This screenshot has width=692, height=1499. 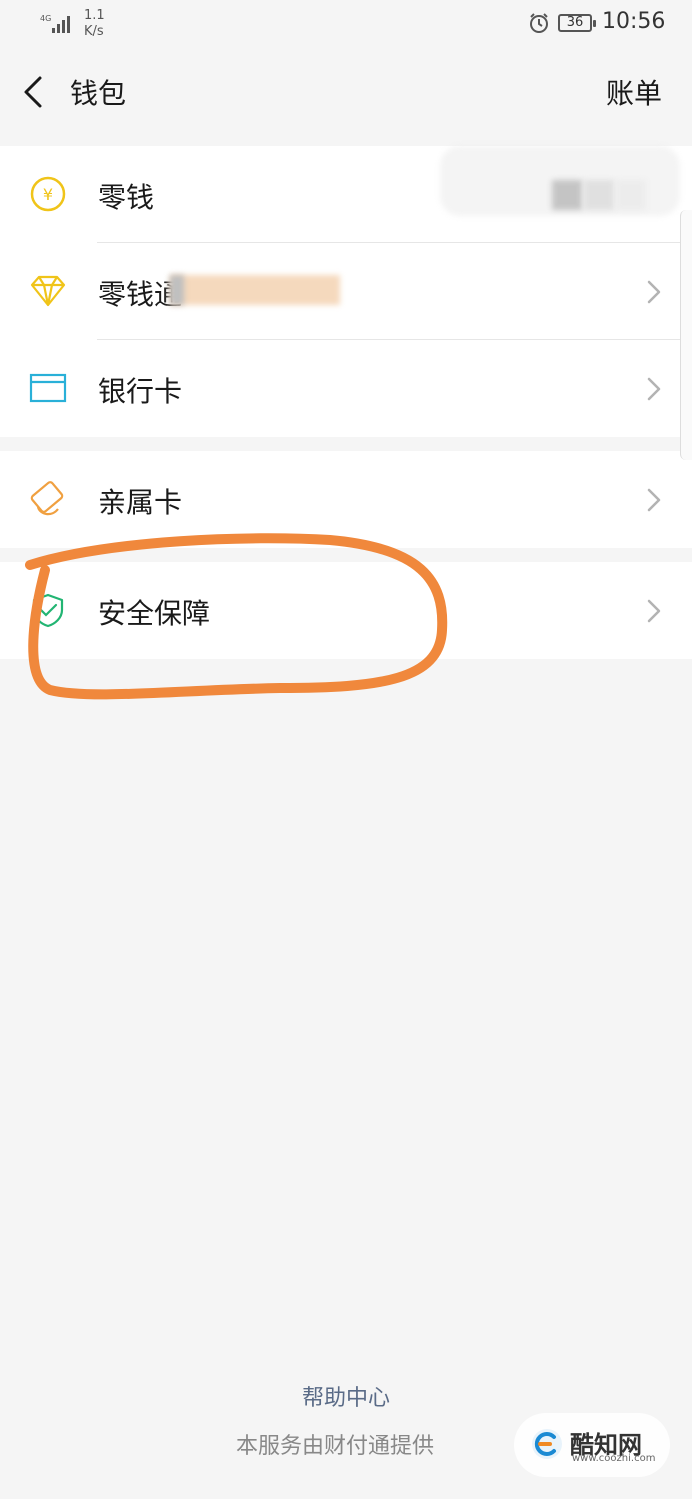 What do you see at coordinates (126, 197) in the screenshot?
I see `row-label-change: 零钱` at bounding box center [126, 197].